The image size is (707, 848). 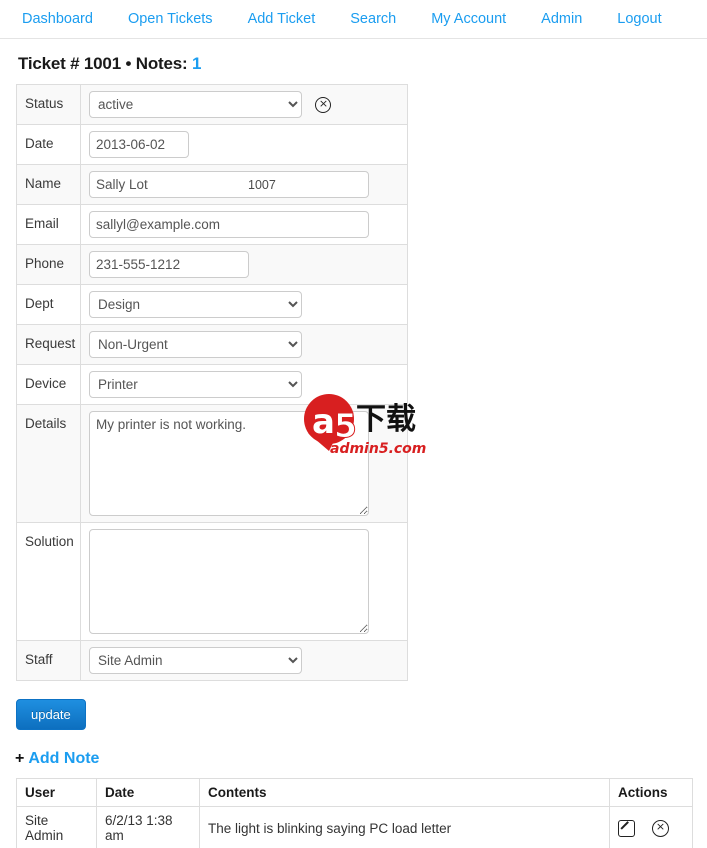 What do you see at coordinates (56, 792) in the screenshot?
I see `column-header-user: User` at bounding box center [56, 792].